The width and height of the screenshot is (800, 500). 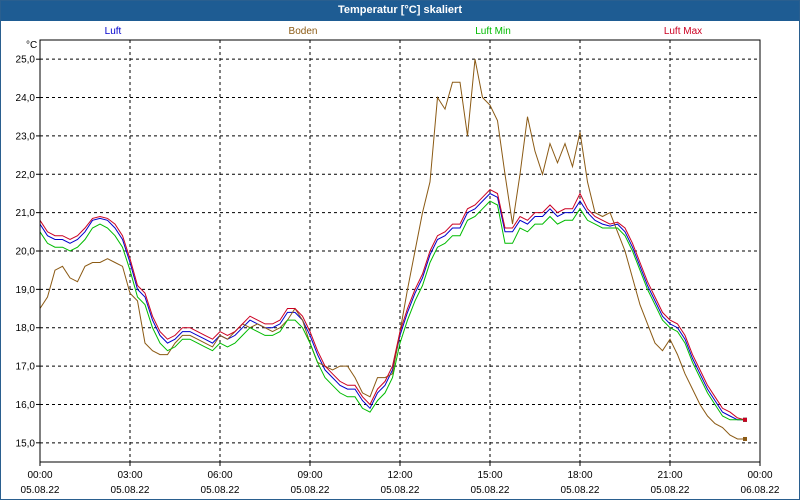 What do you see at coordinates (26, 328) in the screenshot?
I see `y-tick-label: 18,0` at bounding box center [26, 328].